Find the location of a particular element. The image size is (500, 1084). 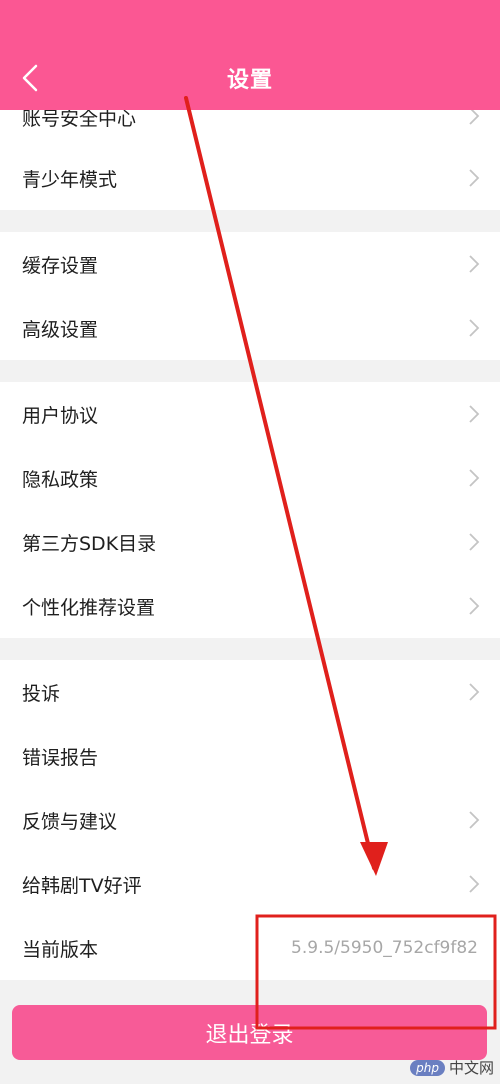

row-label: 错误报告 is located at coordinates (60, 757).